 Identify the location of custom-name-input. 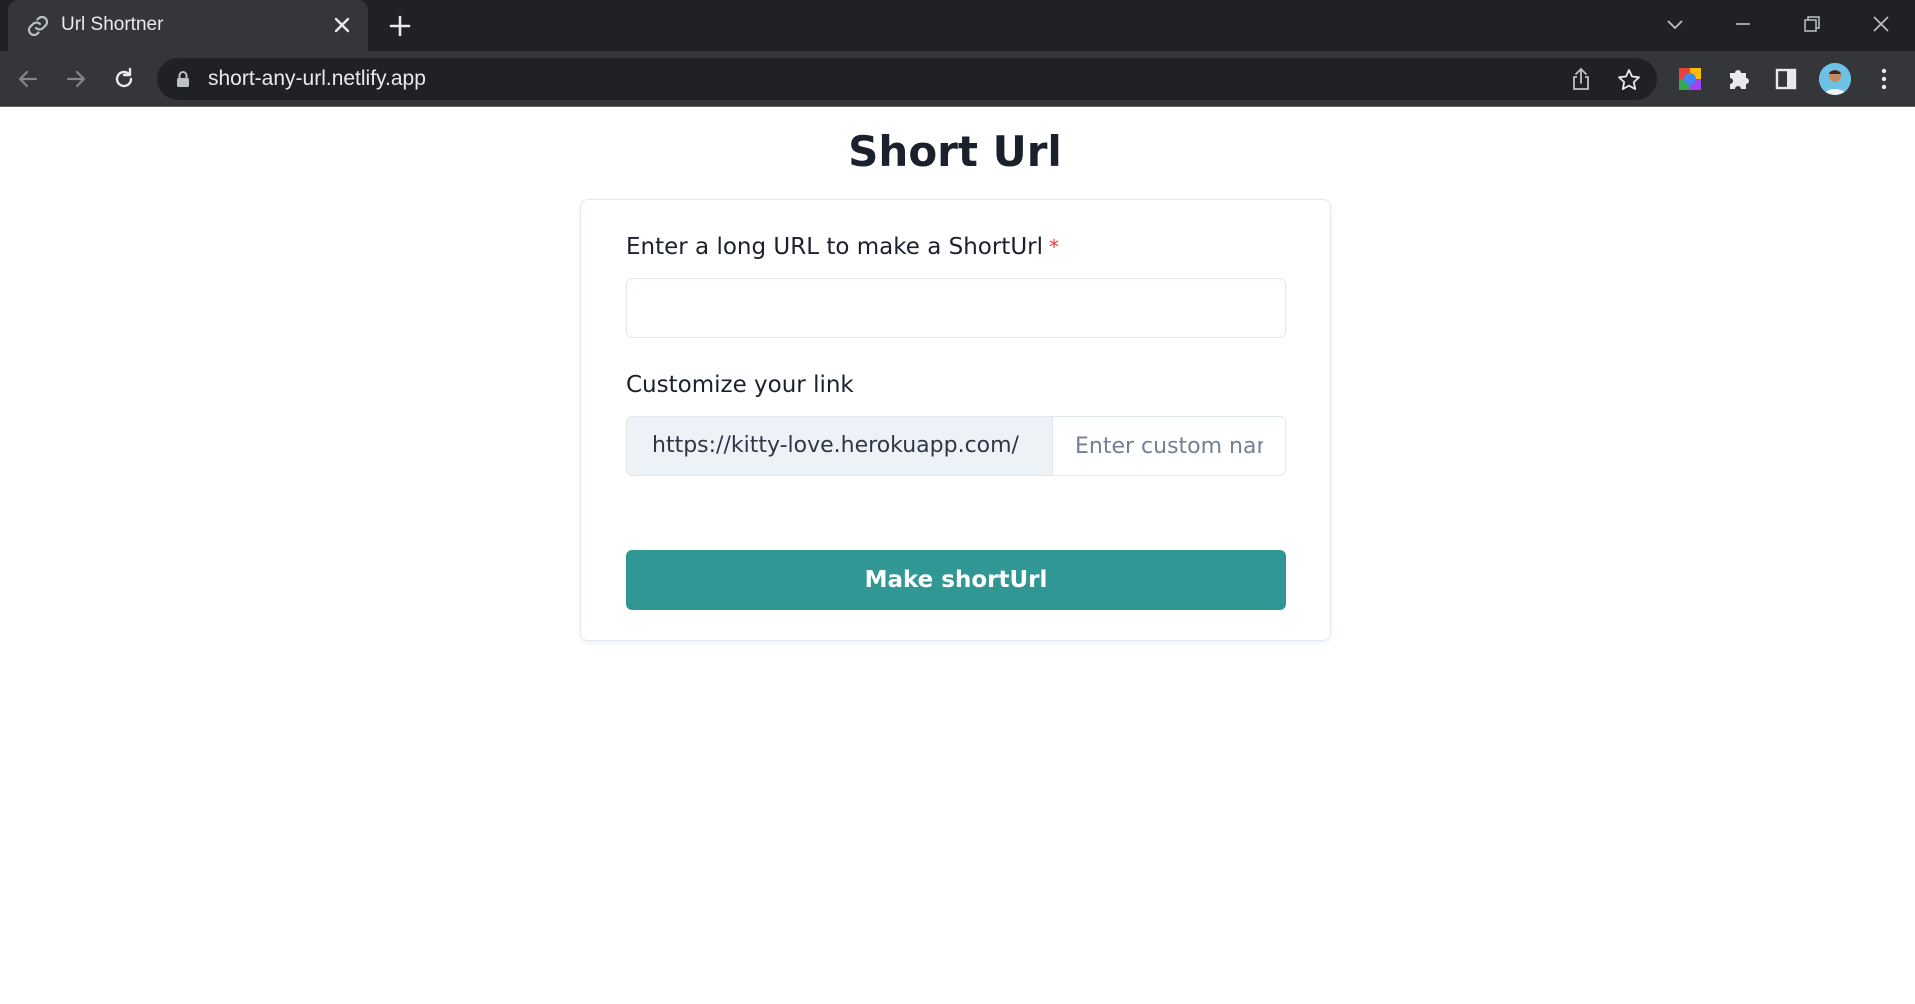
(1169, 446).